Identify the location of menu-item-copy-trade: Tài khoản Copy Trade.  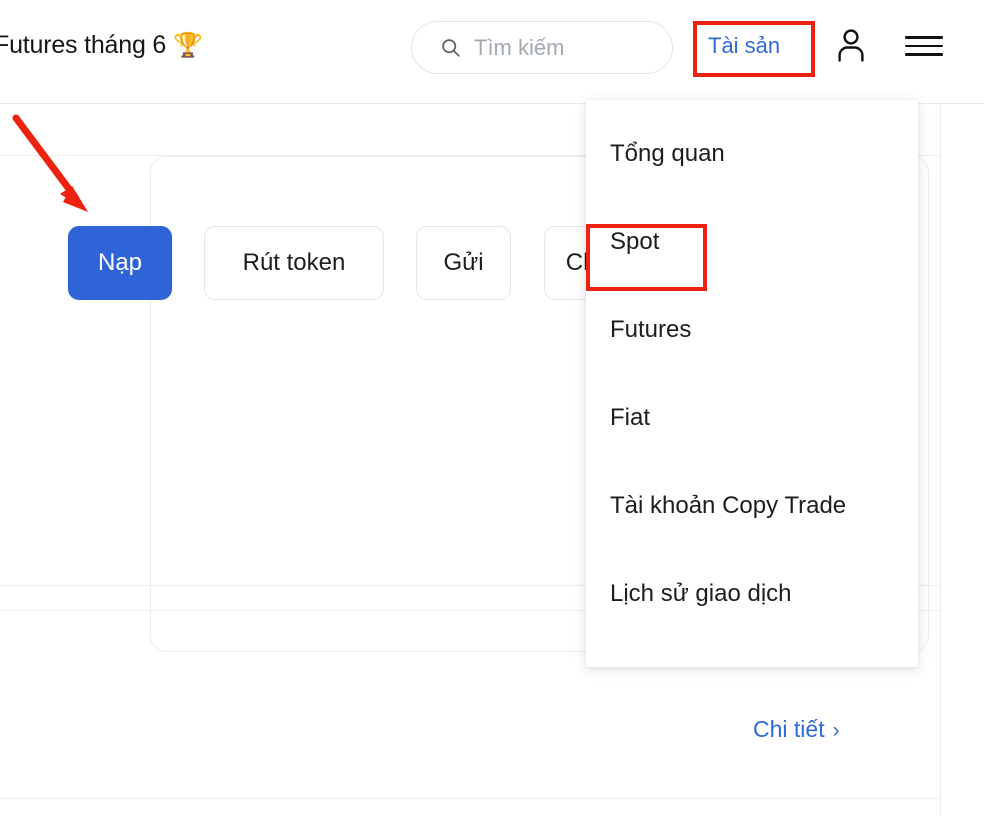
(752, 506).